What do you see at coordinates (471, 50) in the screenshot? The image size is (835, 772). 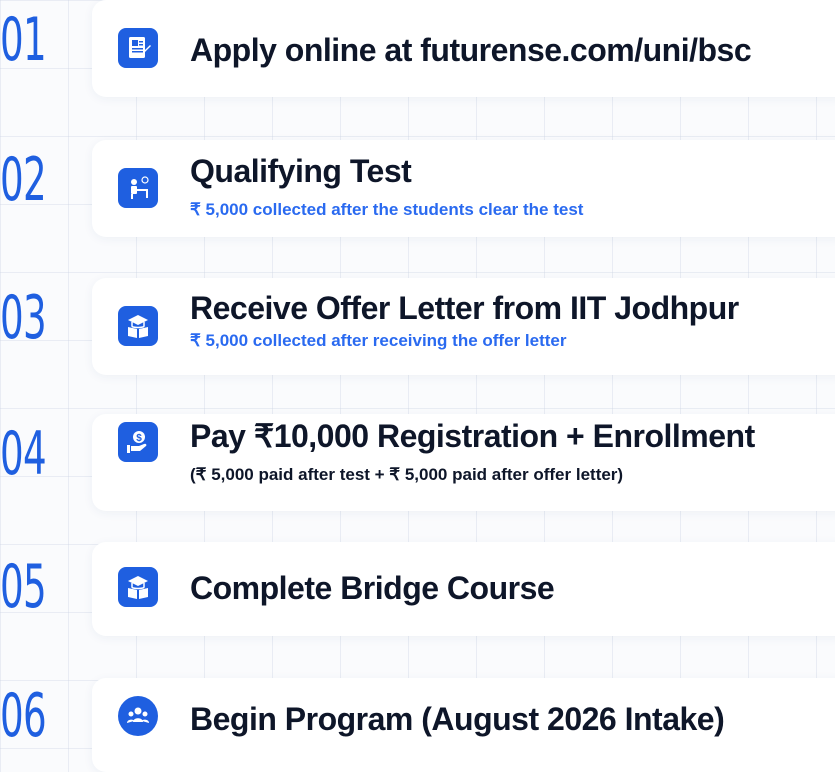 I see `step-title: Apply online at futurense.com/uni/bsc` at bounding box center [471, 50].